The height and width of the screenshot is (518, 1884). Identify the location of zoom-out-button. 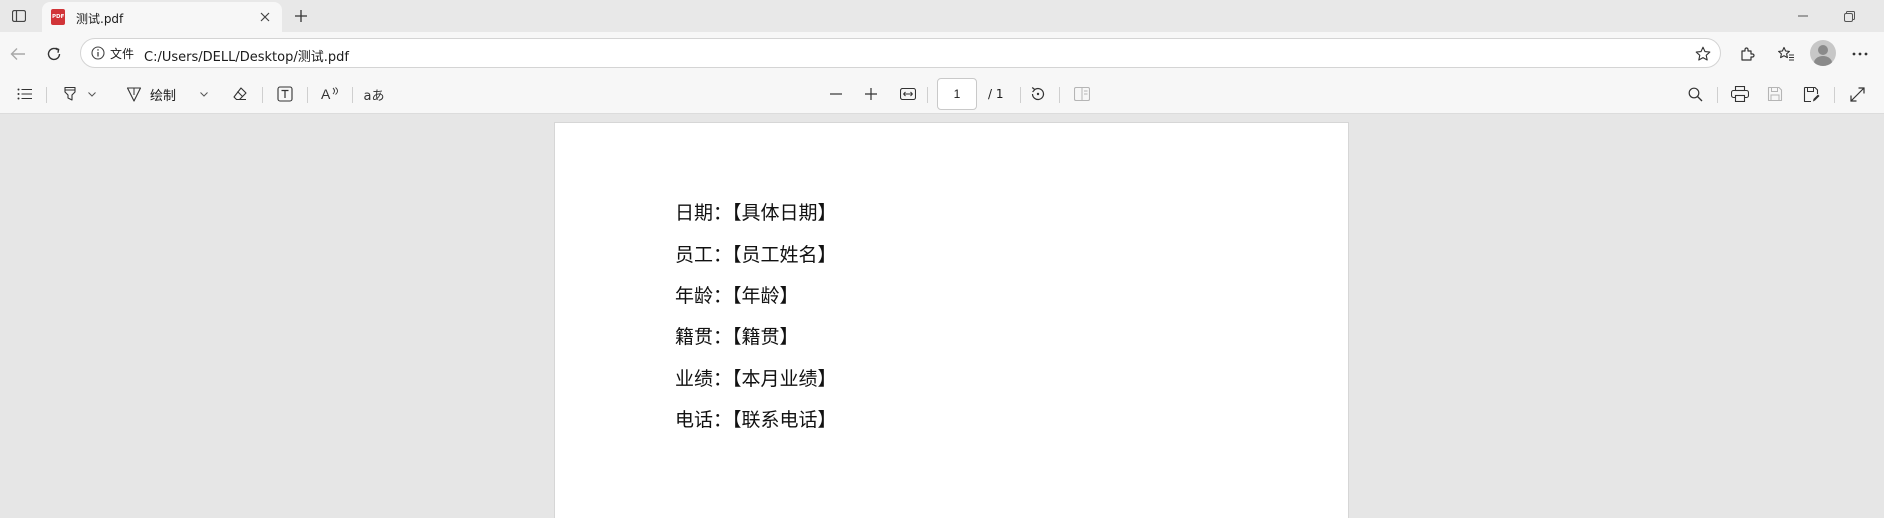
(836, 94).